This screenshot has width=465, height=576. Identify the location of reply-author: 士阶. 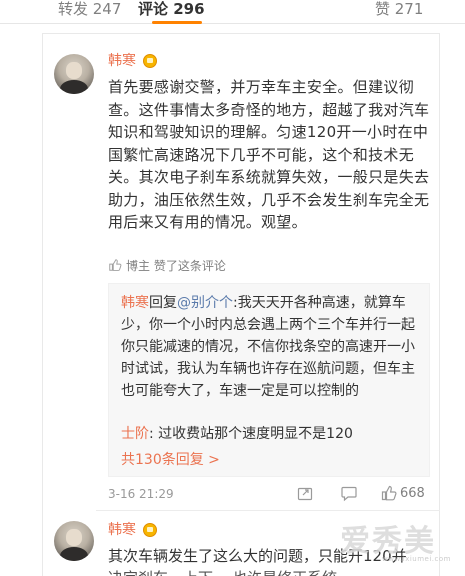
(135, 434).